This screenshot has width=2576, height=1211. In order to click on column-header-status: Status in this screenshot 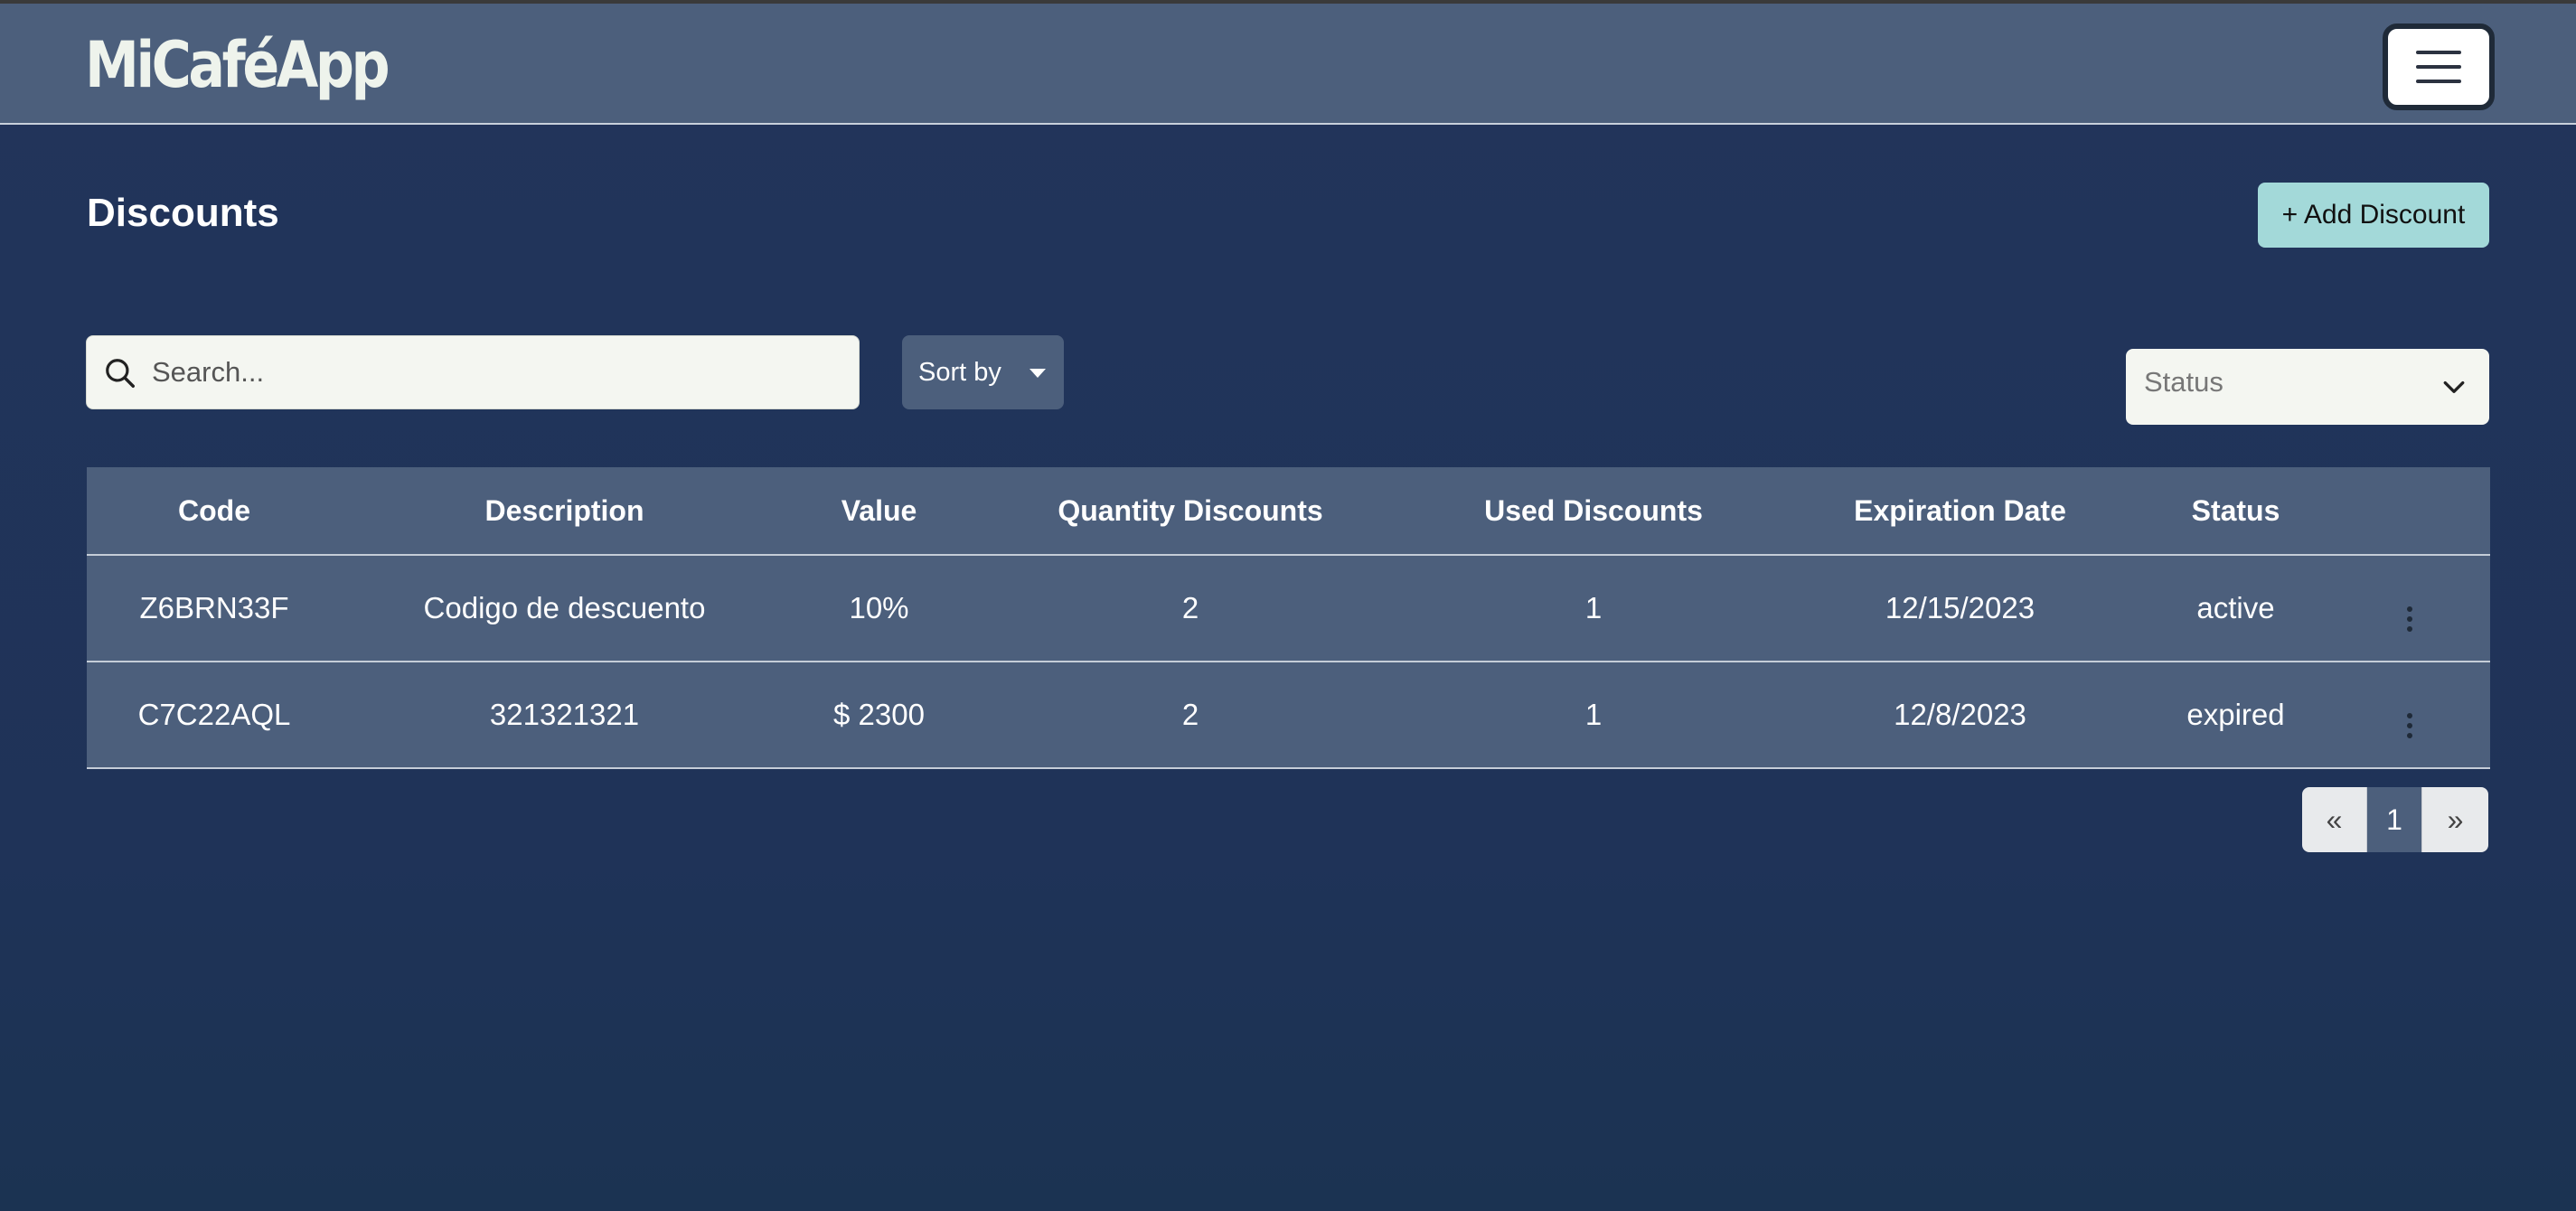, I will do `click(2236, 511)`.